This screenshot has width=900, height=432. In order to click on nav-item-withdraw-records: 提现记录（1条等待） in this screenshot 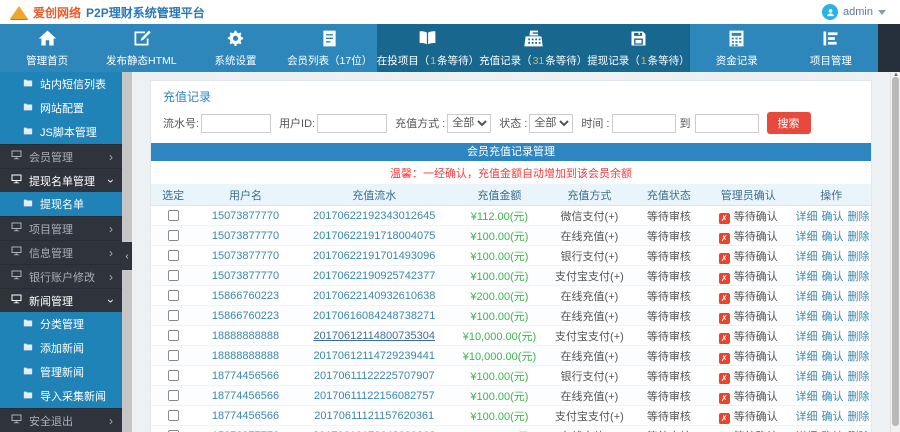, I will do `click(638, 48)`.